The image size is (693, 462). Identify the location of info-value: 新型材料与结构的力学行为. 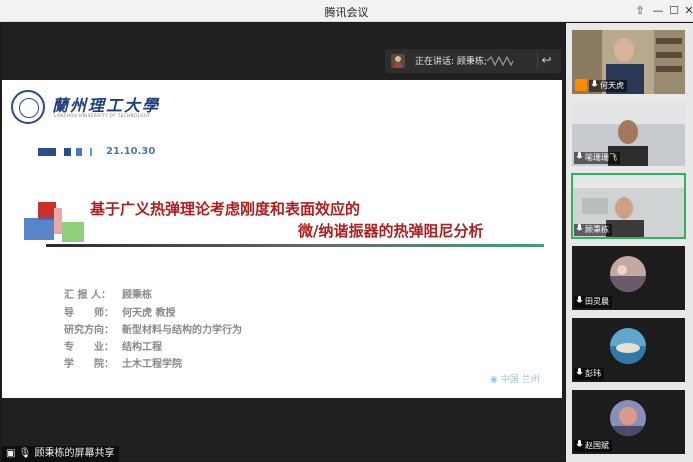
(182, 330).